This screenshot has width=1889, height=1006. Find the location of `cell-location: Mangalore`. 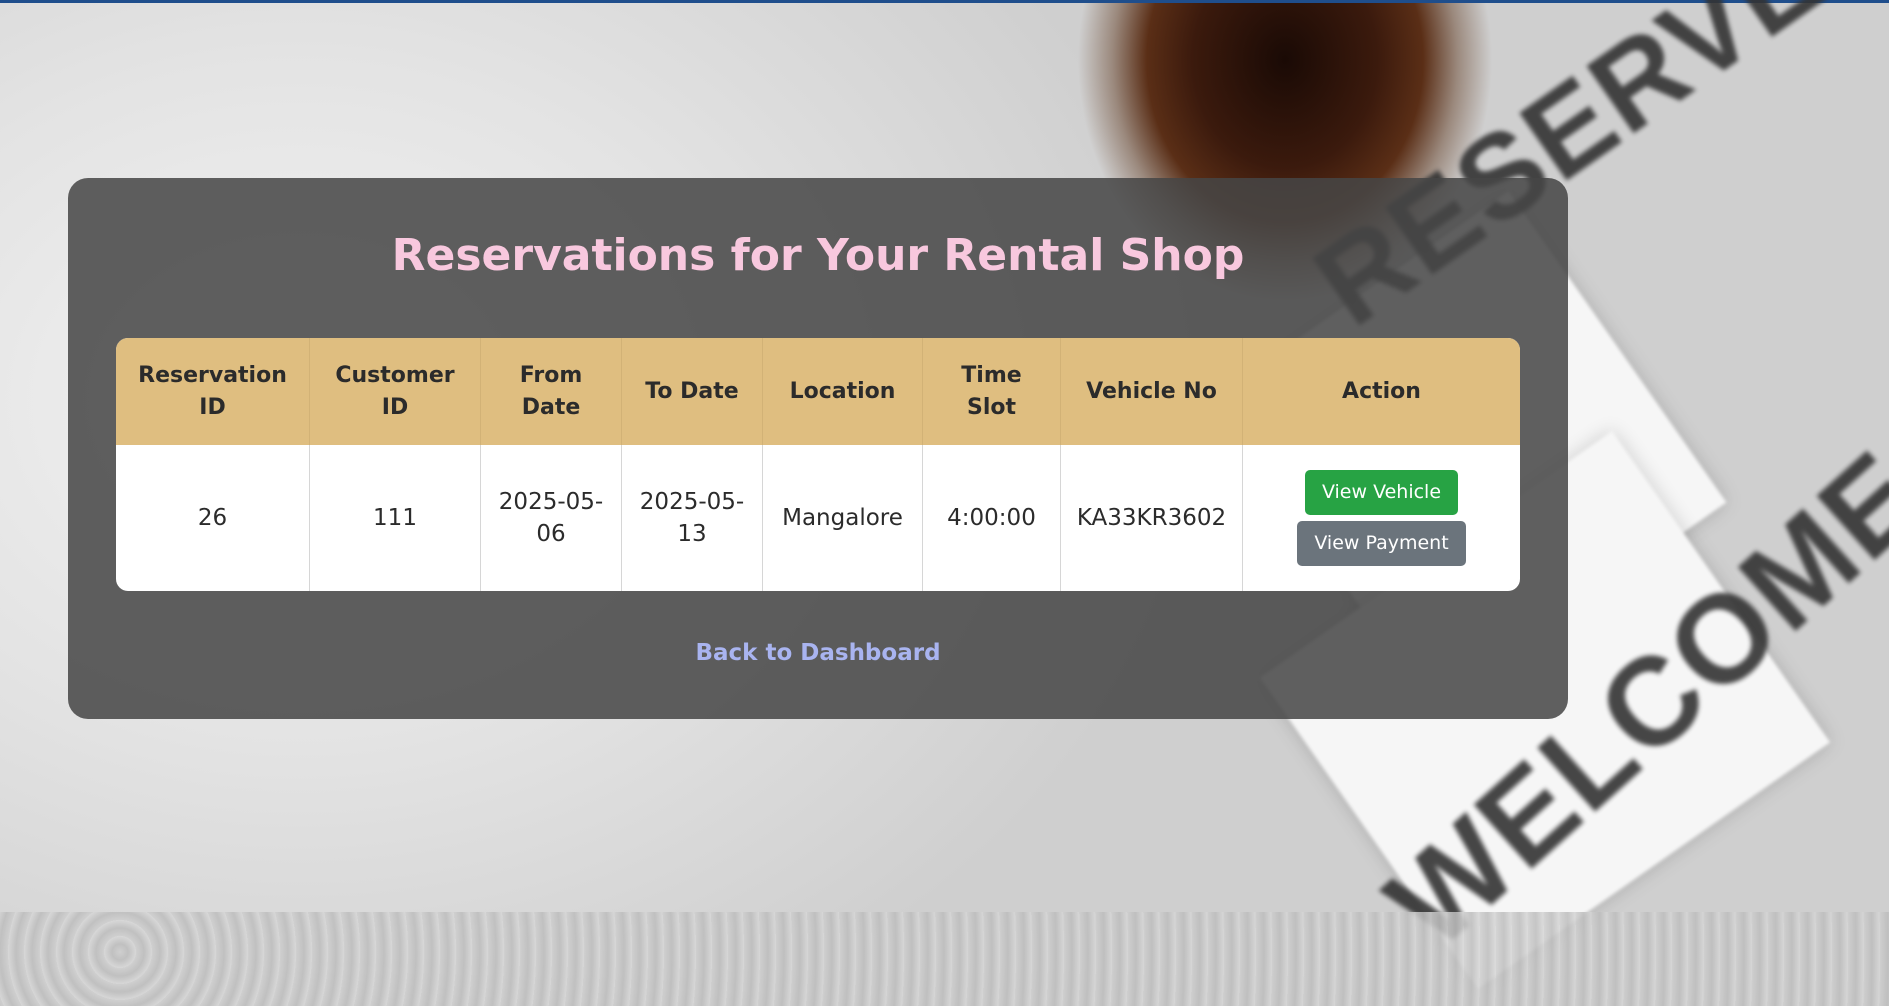

cell-location: Mangalore is located at coordinates (842, 518).